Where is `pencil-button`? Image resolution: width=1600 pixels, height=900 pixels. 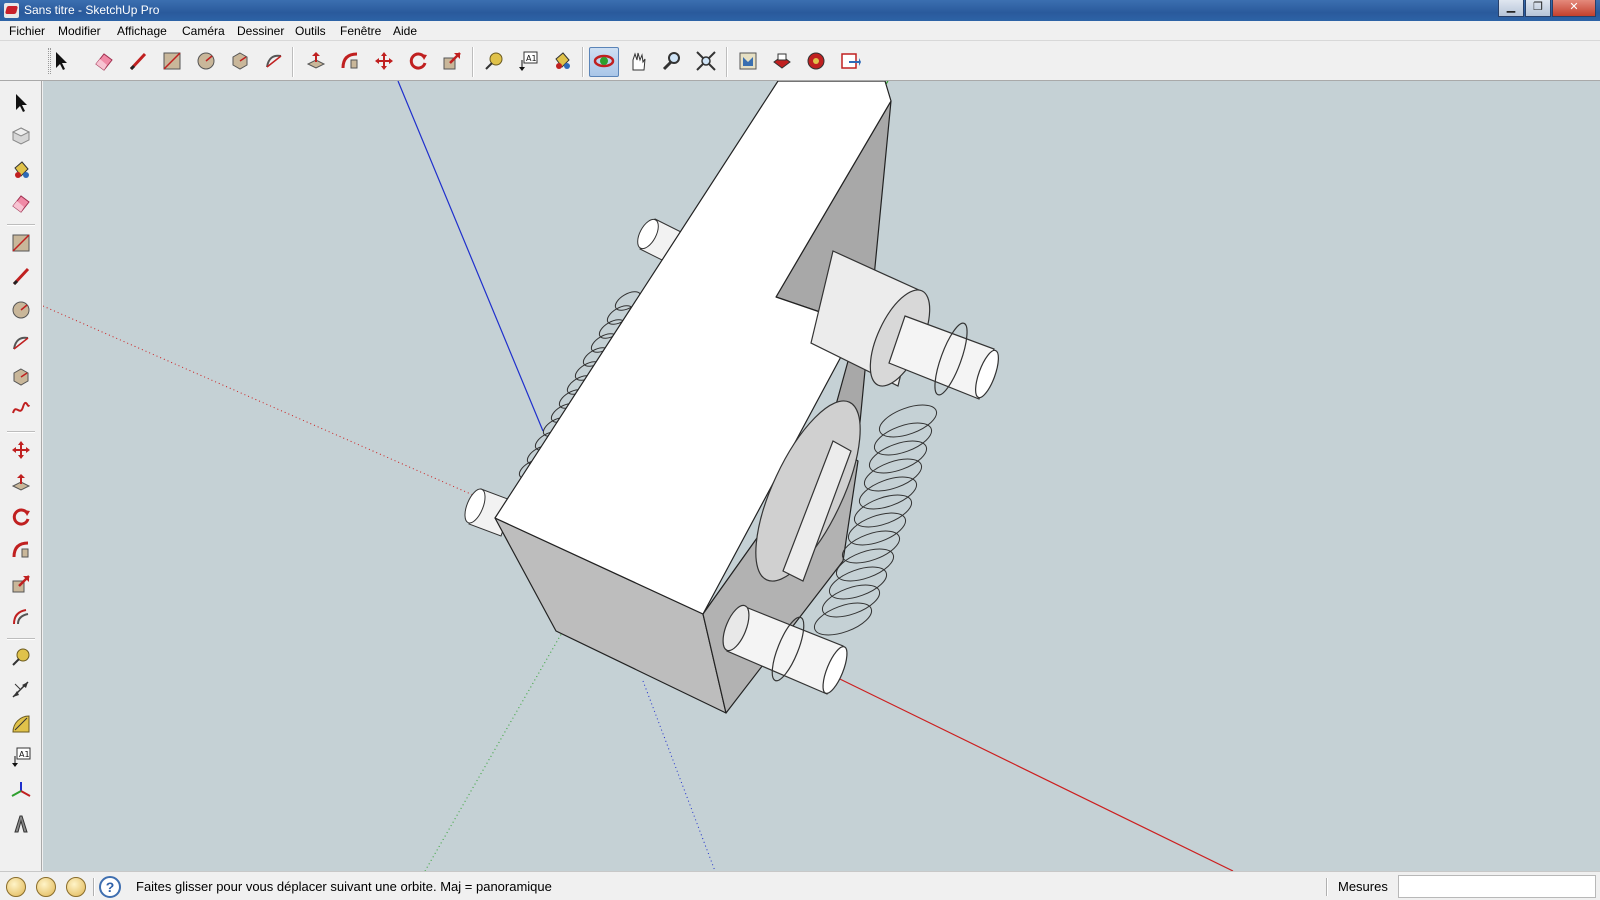 pencil-button is located at coordinates (138, 62).